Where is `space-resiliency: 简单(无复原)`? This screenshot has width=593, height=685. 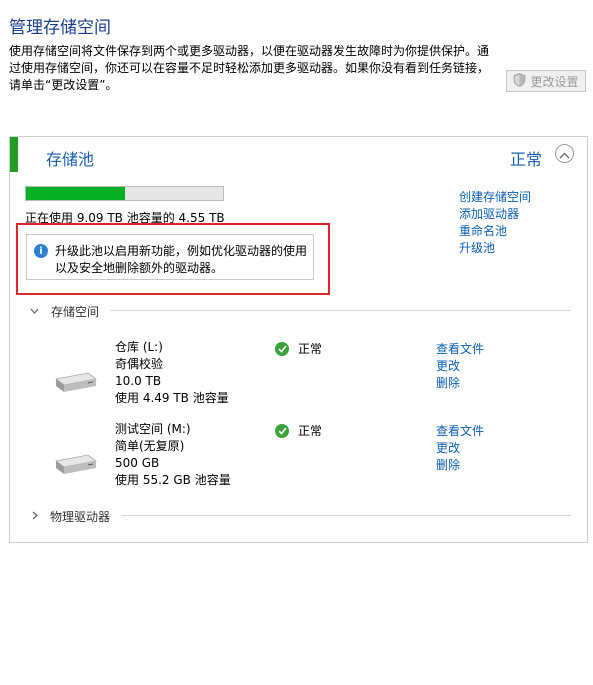 space-resiliency: 简单(无复原) is located at coordinates (150, 446).